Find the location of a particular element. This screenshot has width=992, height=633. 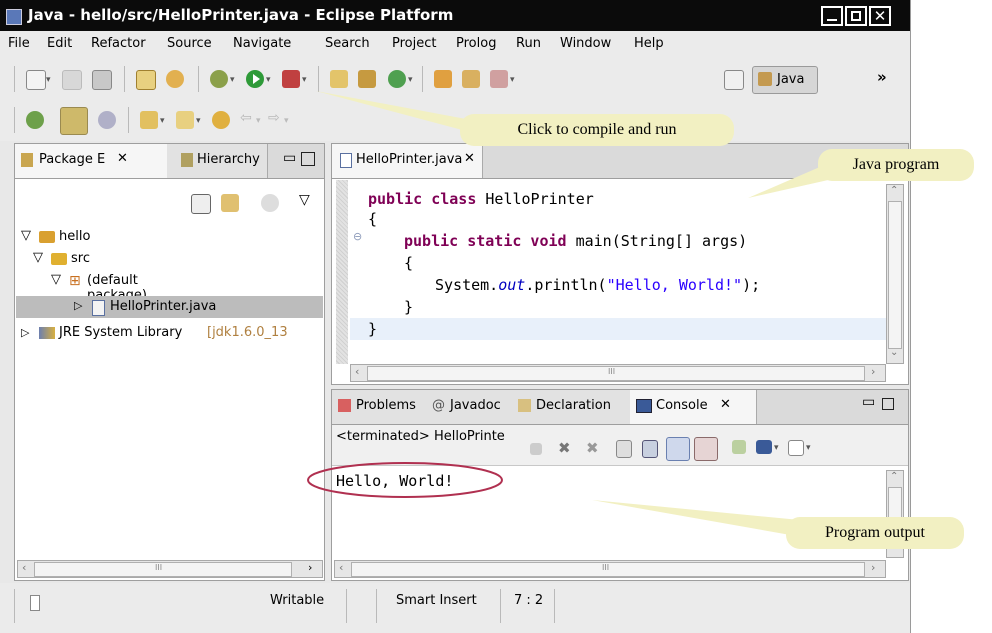

menu-help: Help is located at coordinates (649, 43).